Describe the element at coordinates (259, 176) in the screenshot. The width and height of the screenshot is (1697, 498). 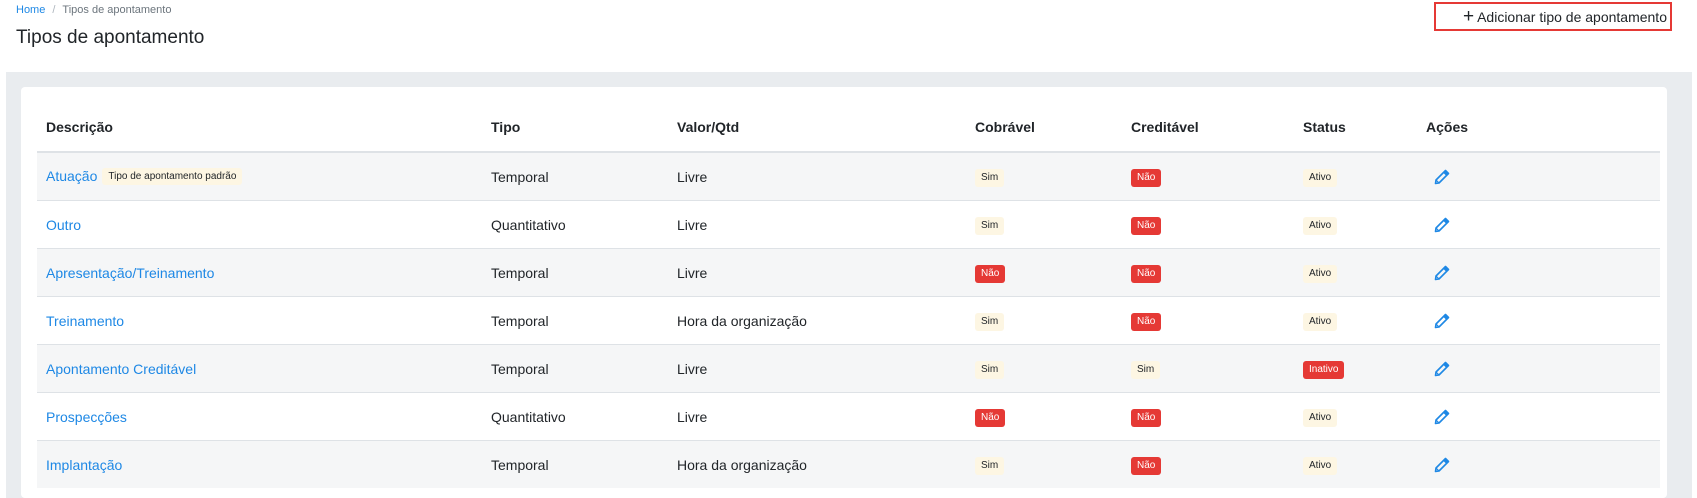
I see `cell-descricao: Atuação Tipo de apontamento padrão` at that location.